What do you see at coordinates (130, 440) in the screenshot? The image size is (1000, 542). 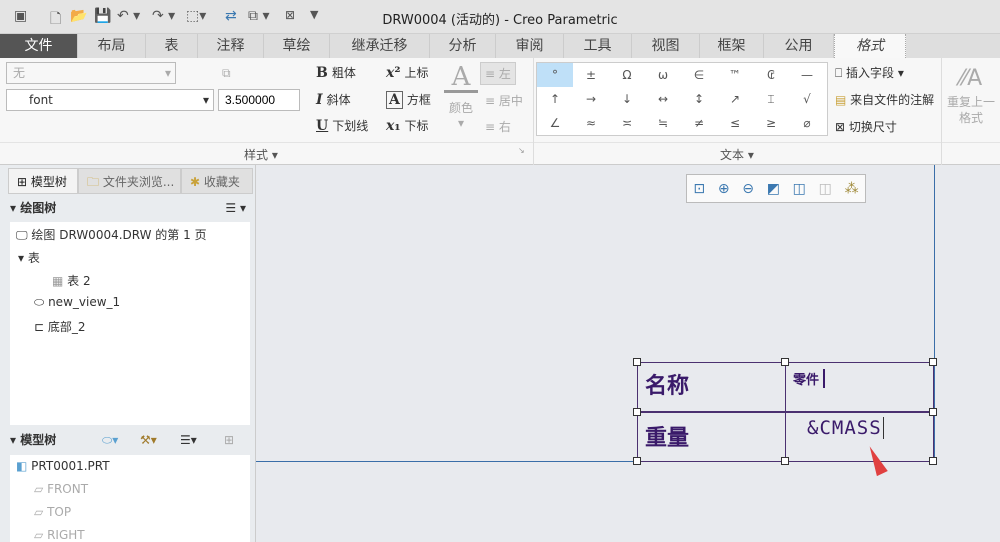 I see `model-tree-header: ▾ 模型树 ⬭▾ ⚒▾ ☰▾ ⊞` at bounding box center [130, 440].